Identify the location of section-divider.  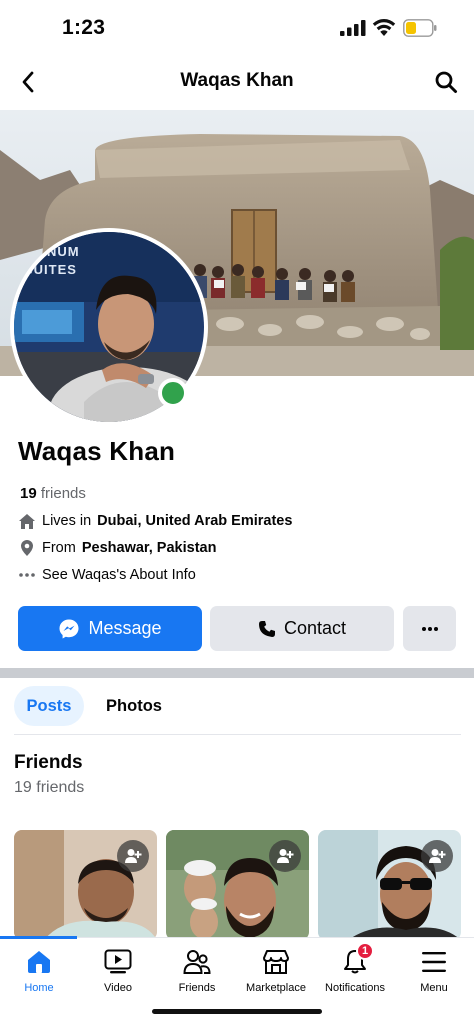
(237, 673).